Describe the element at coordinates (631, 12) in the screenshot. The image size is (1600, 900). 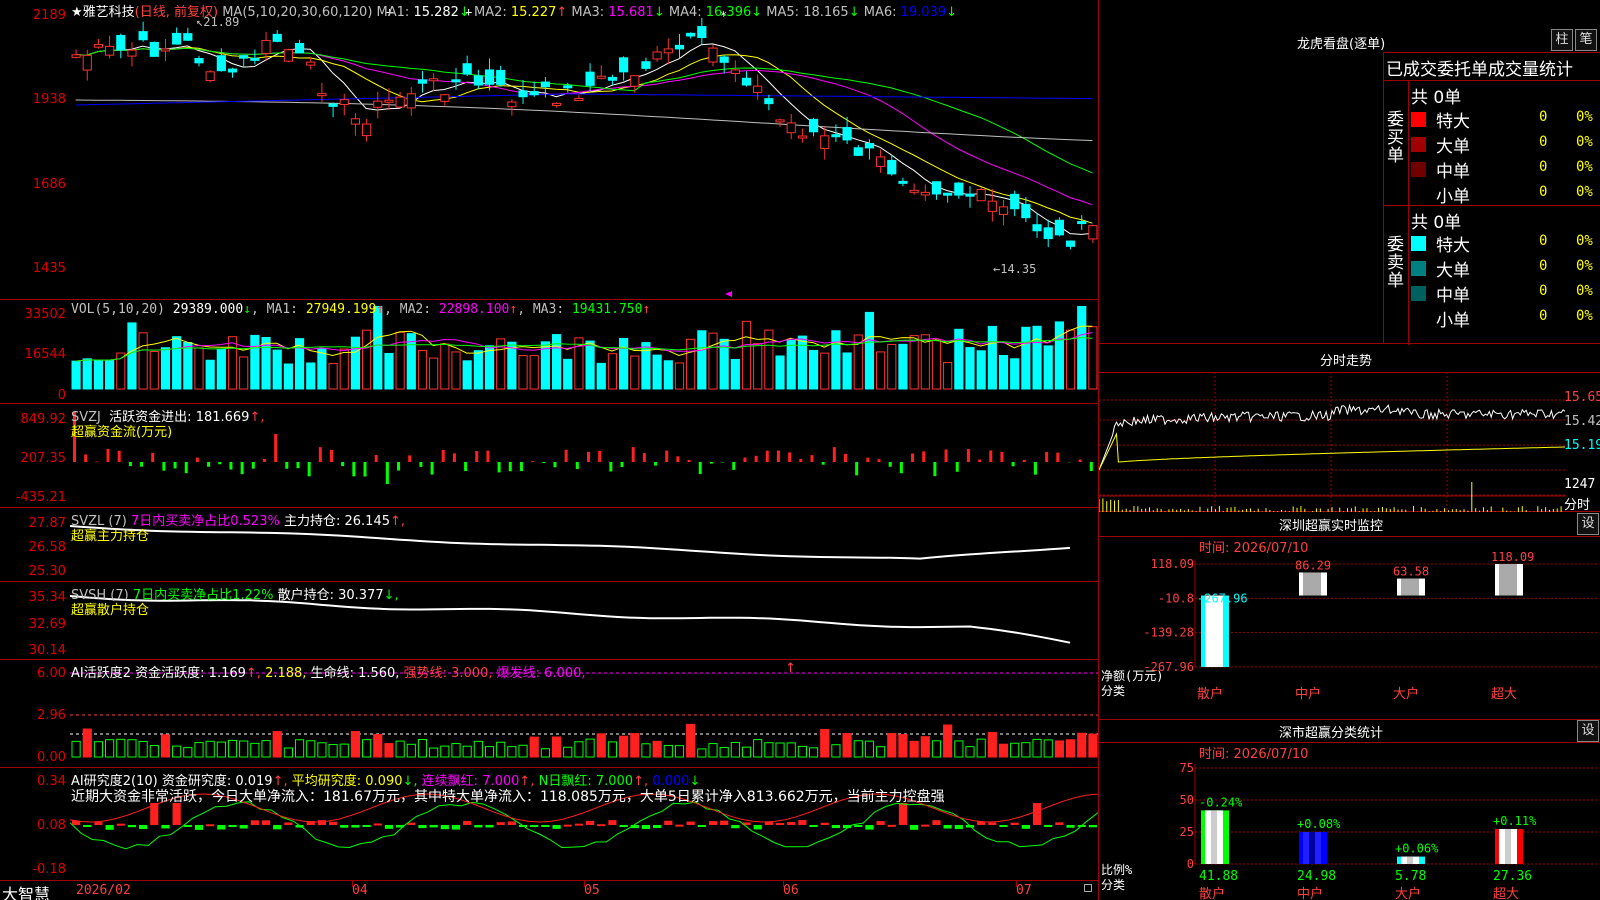
I see `ma3-value: 15.681` at that location.